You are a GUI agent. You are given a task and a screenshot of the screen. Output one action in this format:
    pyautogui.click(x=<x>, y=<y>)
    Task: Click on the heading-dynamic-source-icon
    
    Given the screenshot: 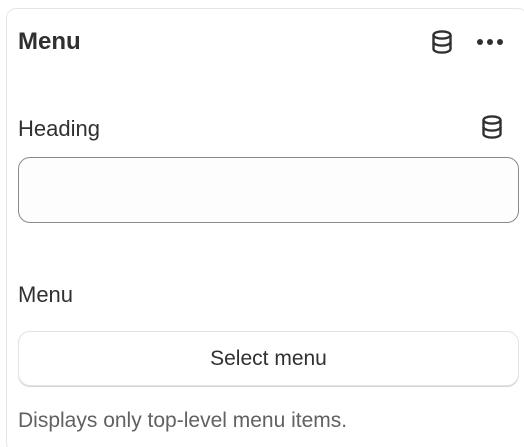 What is the action you would take?
    pyautogui.click(x=492, y=127)
    